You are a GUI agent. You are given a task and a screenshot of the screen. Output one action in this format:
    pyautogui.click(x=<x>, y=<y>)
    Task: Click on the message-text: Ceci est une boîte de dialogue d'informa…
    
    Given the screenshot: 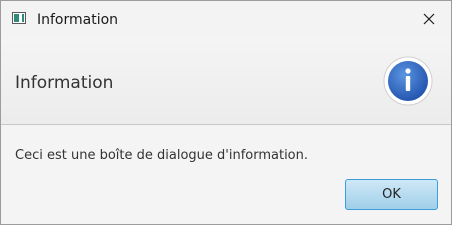 What is the action you would take?
    pyautogui.click(x=162, y=155)
    